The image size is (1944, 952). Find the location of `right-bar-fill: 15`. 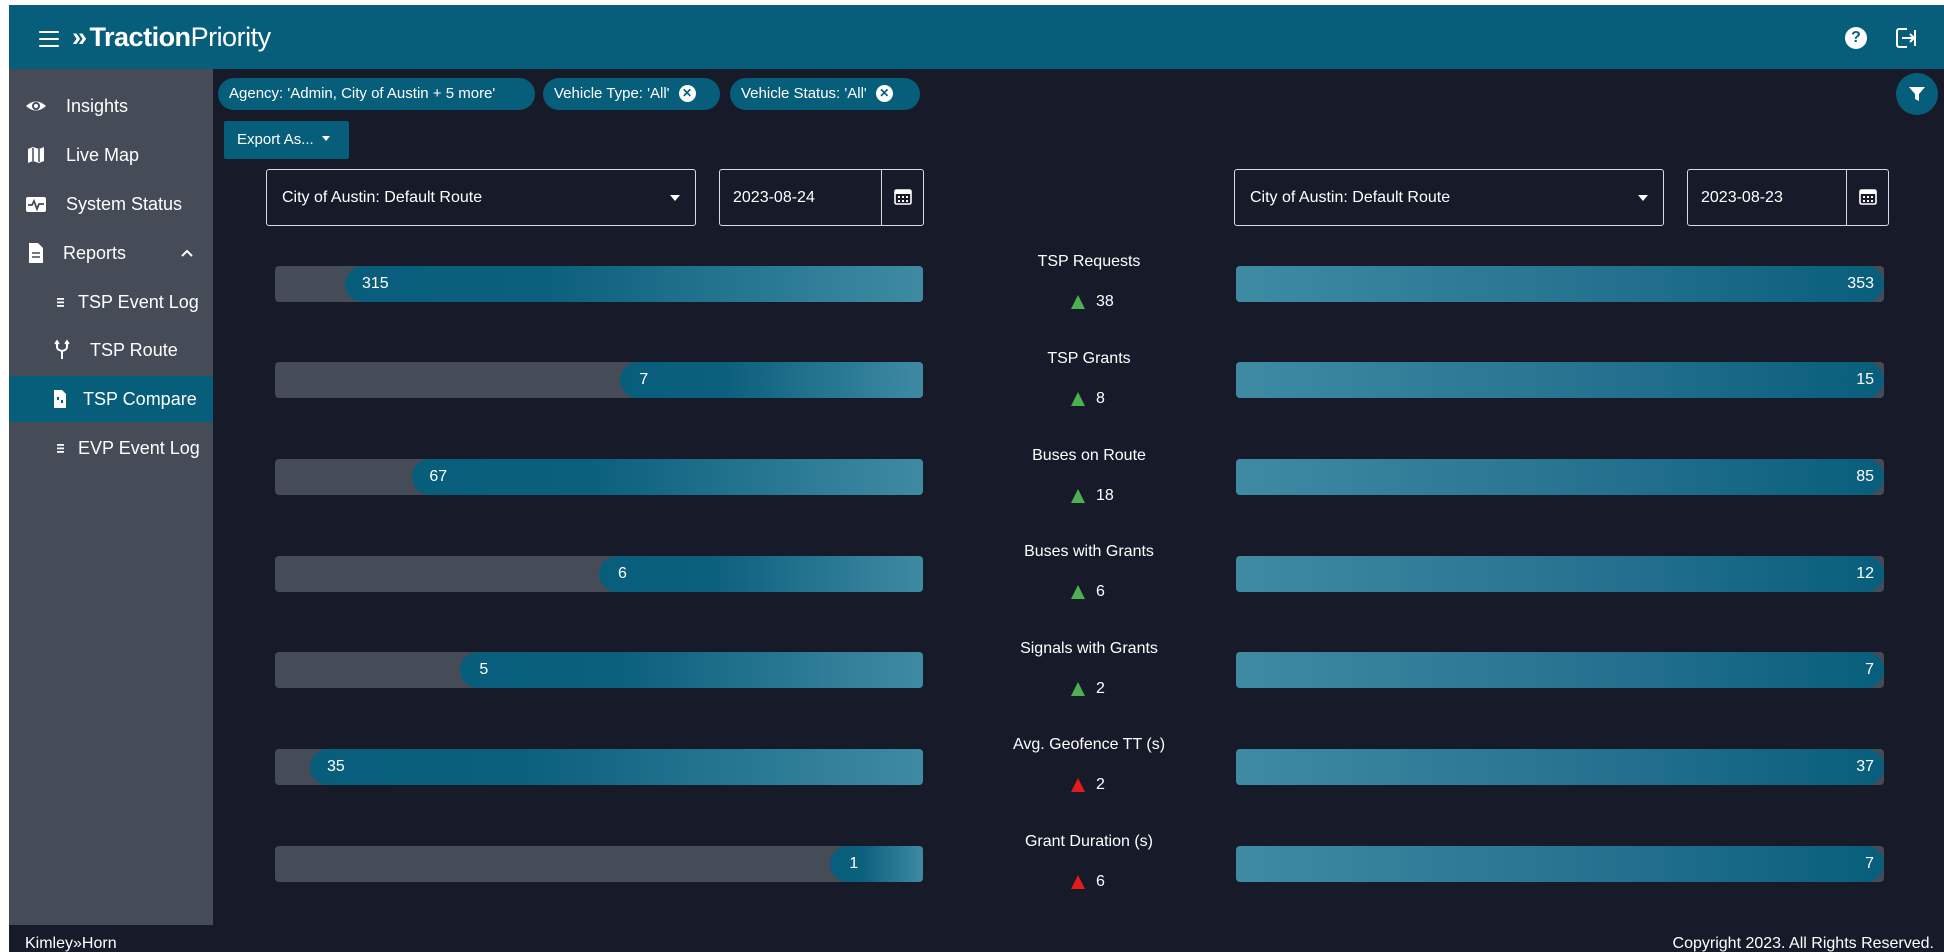

right-bar-fill: 15 is located at coordinates (1560, 380).